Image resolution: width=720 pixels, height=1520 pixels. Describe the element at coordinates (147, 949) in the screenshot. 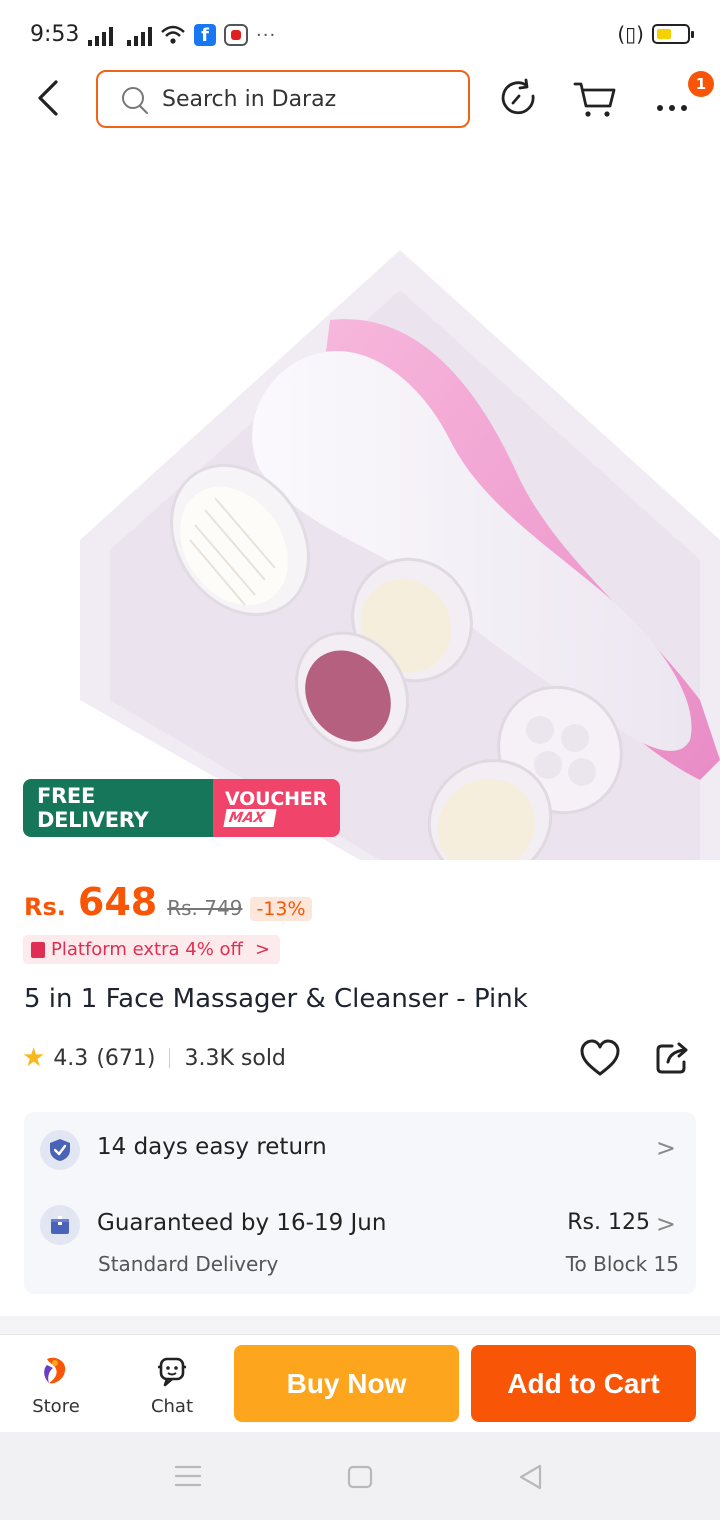

I see `platform-extra-label: Platform extra 4% off` at that location.